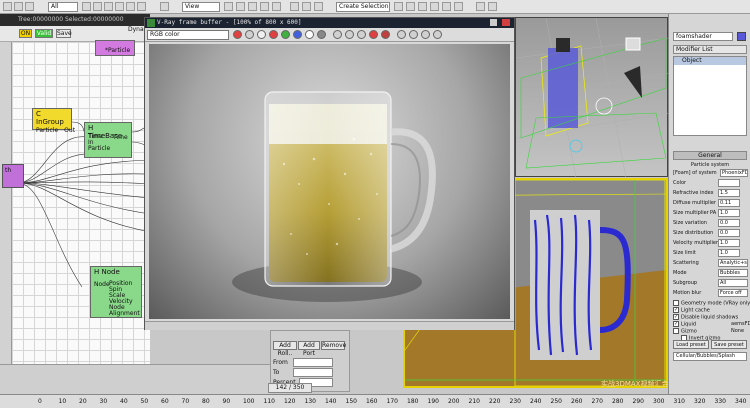 The image size is (750, 408). Describe the element at coordinates (102, 284) in the screenshot. I see `port-node-in: Node` at that location.